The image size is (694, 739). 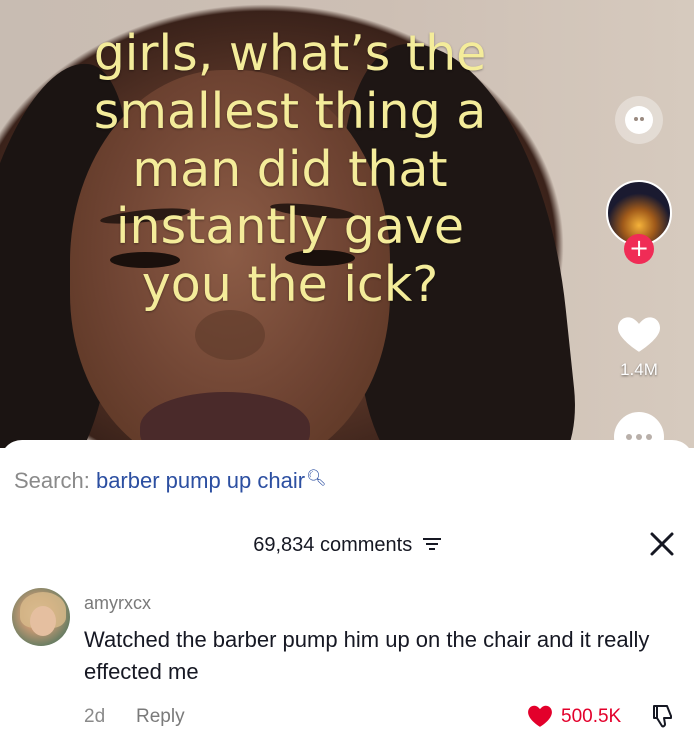 What do you see at coordinates (591, 716) in the screenshot?
I see `comment-like-count: 500.5K` at bounding box center [591, 716].